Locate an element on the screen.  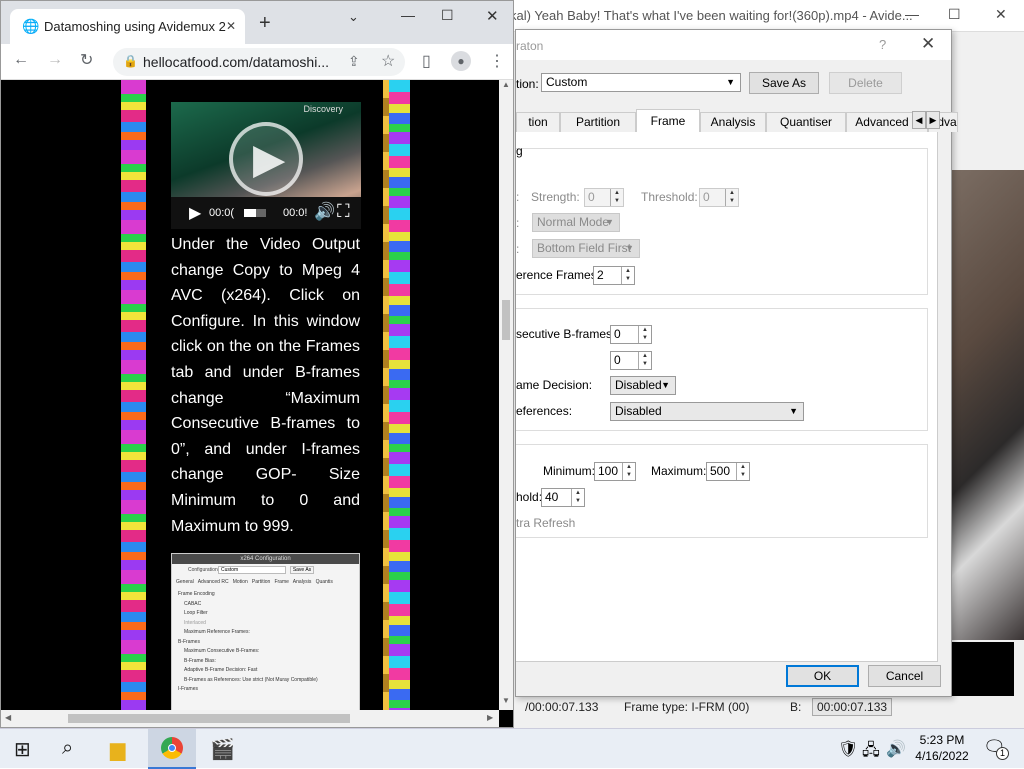
clock-date: 4/16/2022 is located at coordinates (942, 756).